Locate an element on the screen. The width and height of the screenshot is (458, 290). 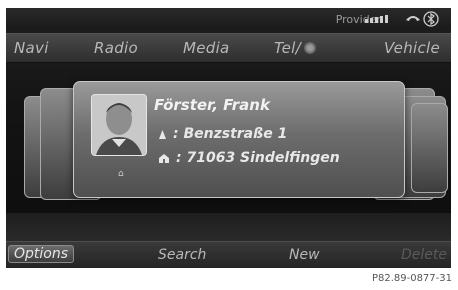
contact-street: : Benzstraße 1 is located at coordinates (230, 134).